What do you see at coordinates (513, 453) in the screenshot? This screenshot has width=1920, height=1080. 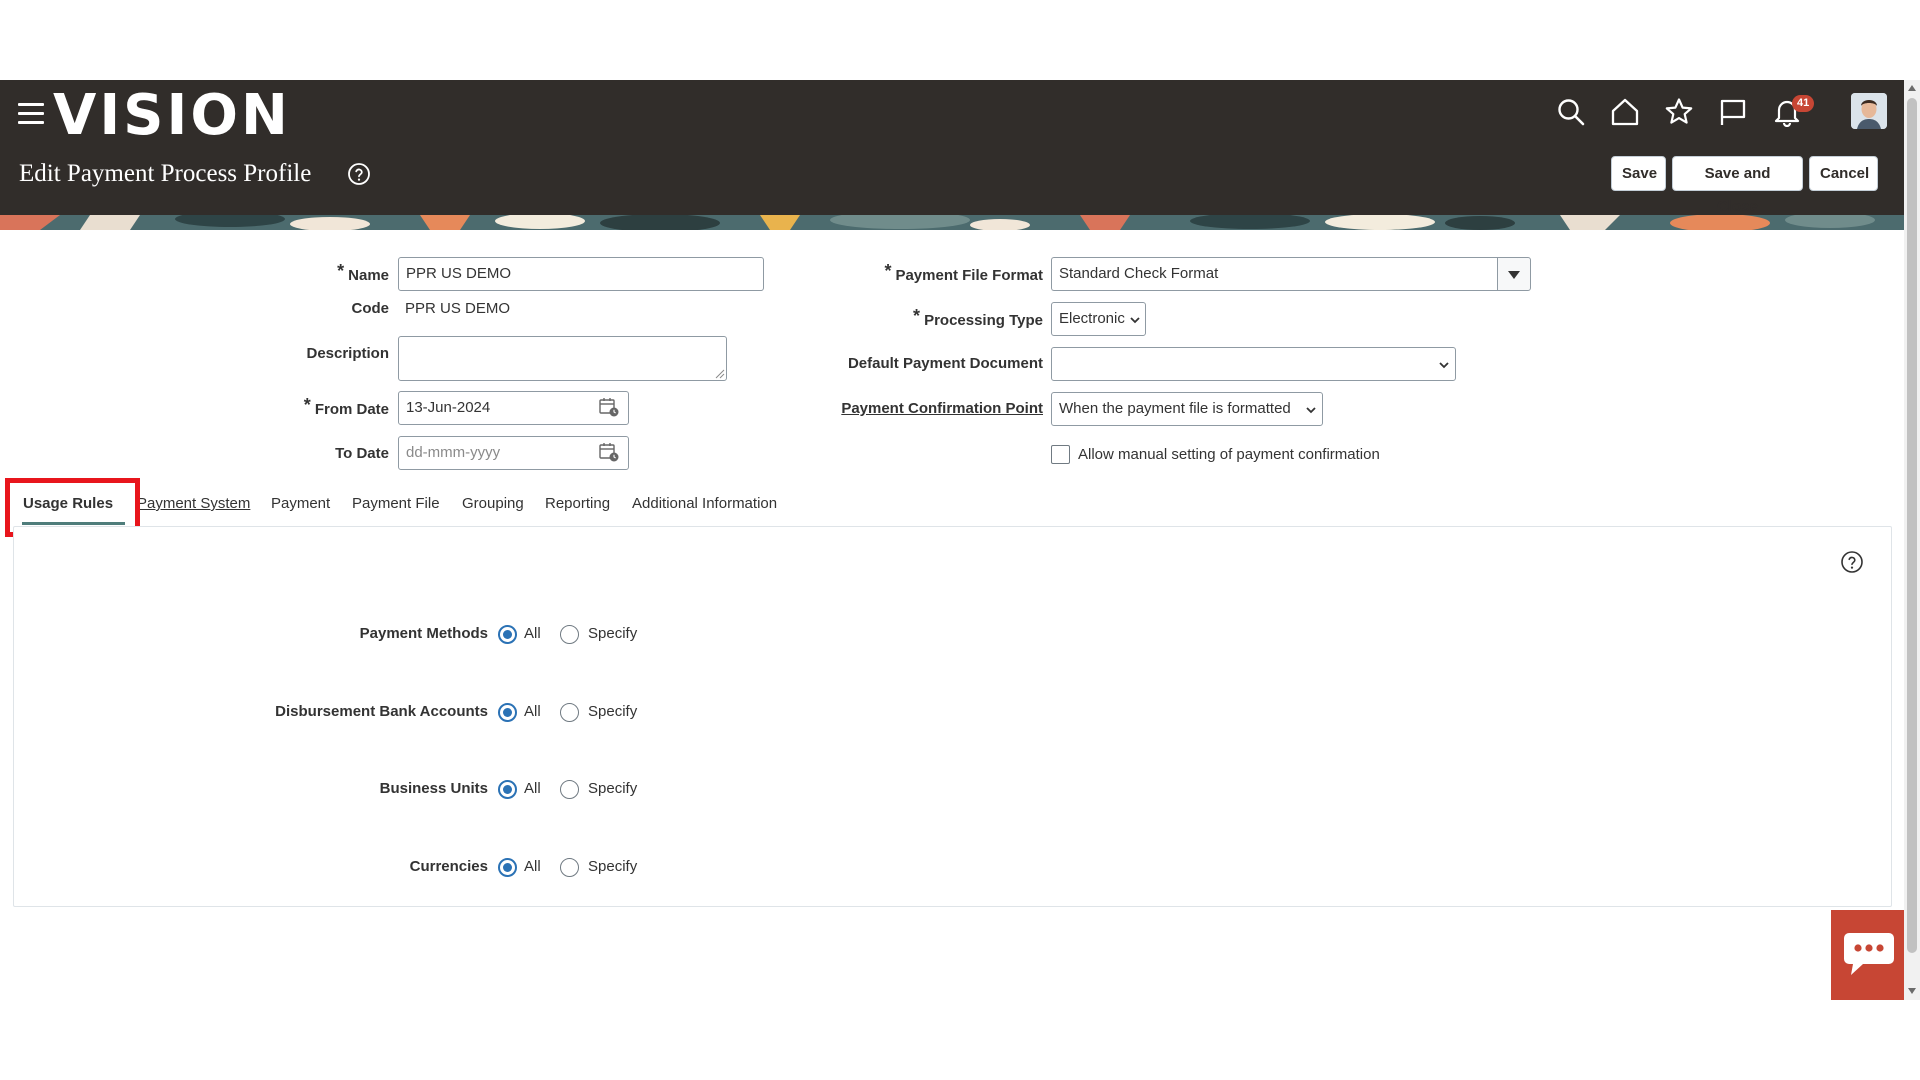 I see `to-date-input: dd-mmm-yyyy` at bounding box center [513, 453].